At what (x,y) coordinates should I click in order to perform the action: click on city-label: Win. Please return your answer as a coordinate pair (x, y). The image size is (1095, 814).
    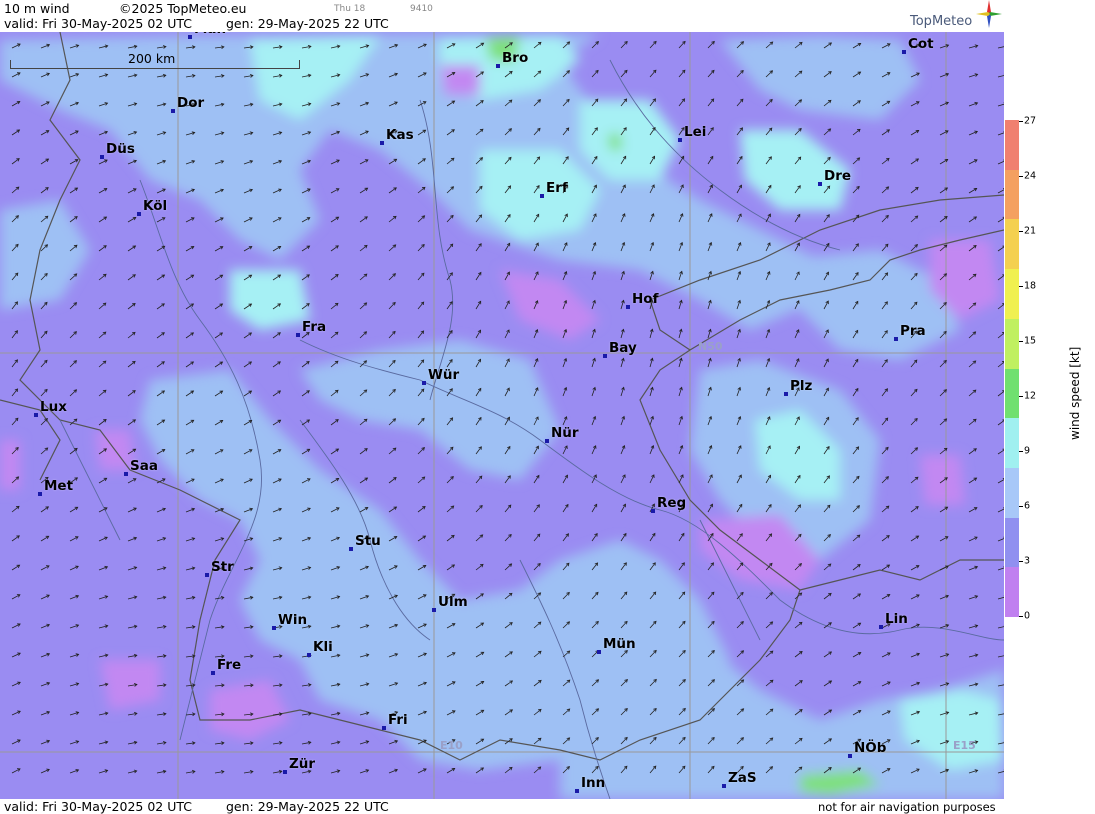
    Looking at the image, I should click on (292, 620).